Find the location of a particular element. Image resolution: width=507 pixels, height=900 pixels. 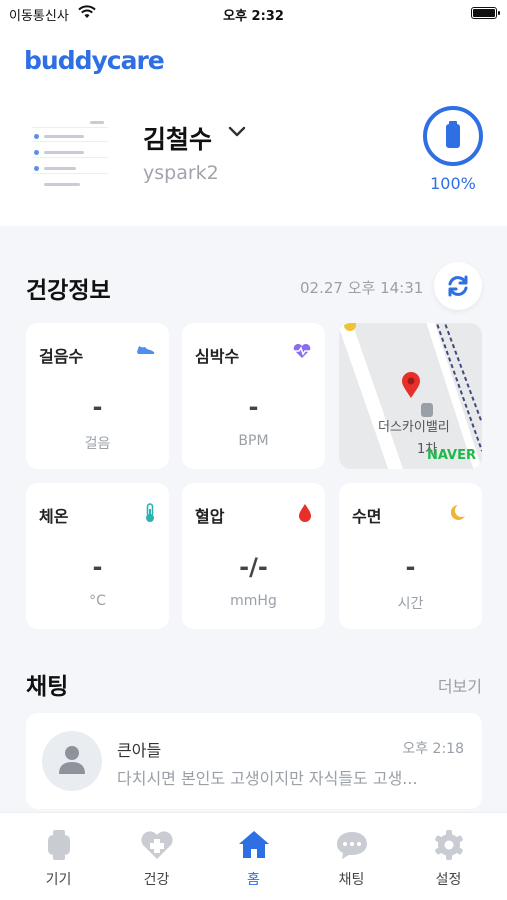

home-icon is located at coordinates (254, 844).